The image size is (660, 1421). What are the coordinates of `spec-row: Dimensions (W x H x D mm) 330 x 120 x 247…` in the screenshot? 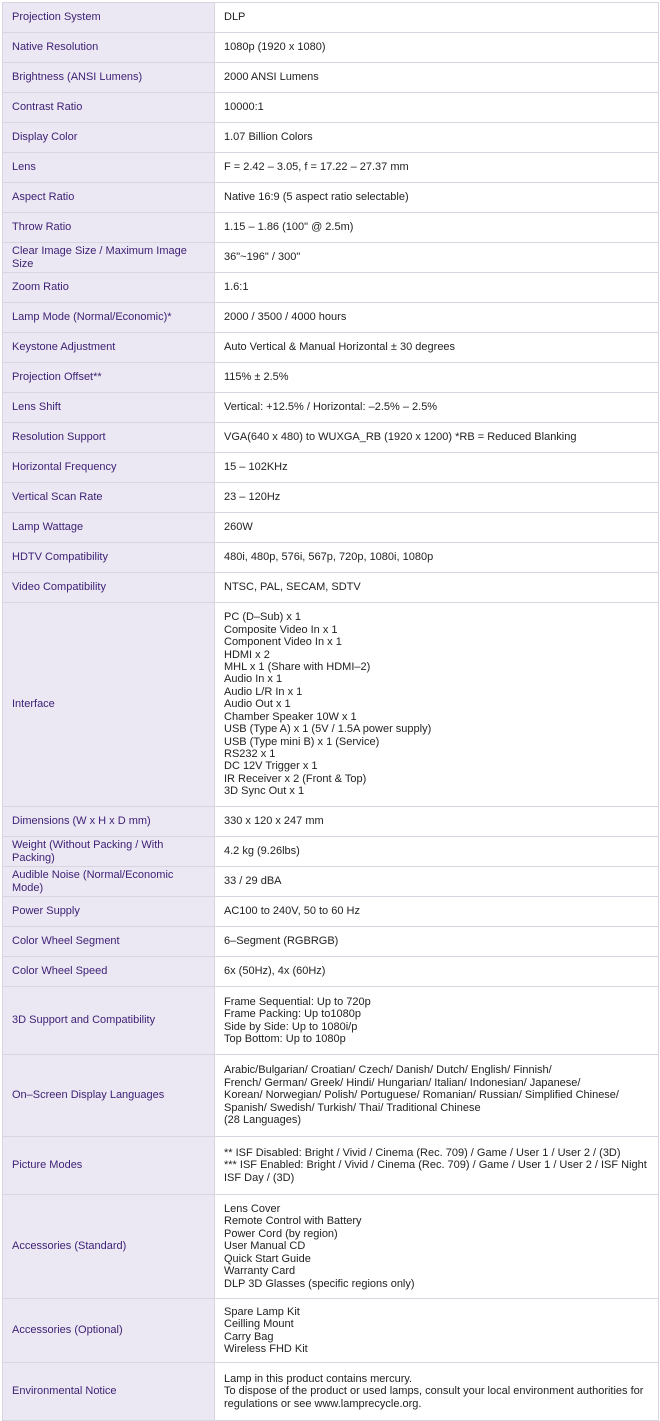 It's located at (330, 821).